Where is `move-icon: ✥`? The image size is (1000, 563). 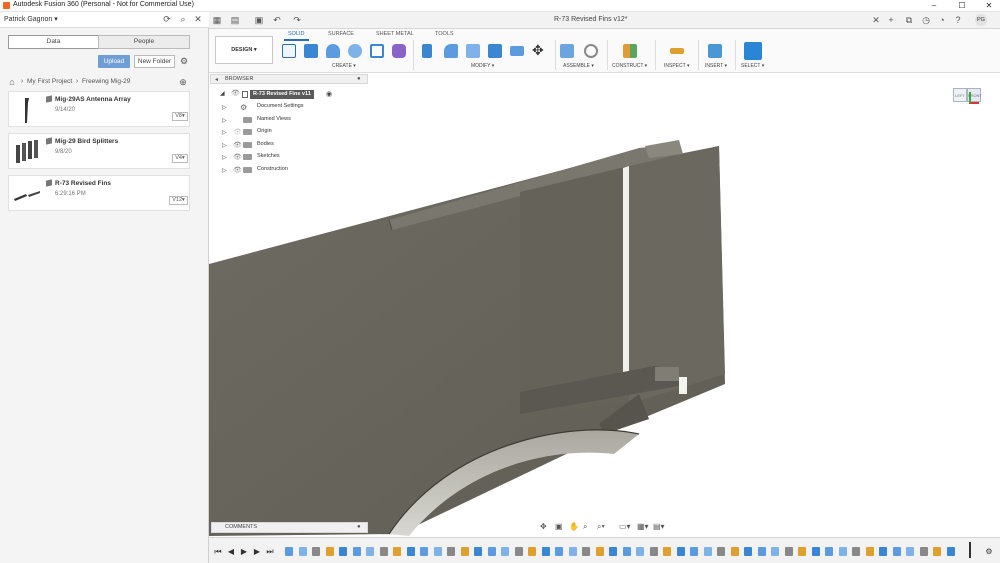 move-icon: ✥ is located at coordinates (538, 50).